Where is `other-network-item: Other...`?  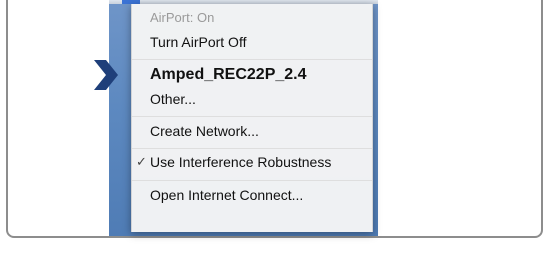 other-network-item: Other... is located at coordinates (256, 99).